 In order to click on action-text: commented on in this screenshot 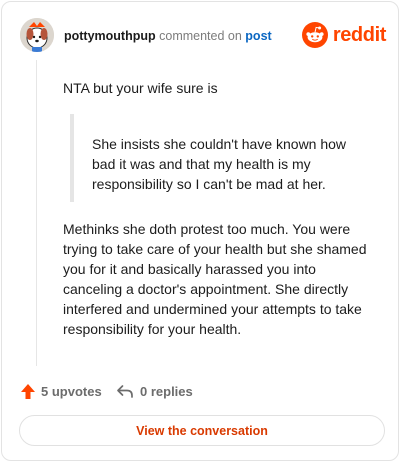, I will do `click(200, 36)`.